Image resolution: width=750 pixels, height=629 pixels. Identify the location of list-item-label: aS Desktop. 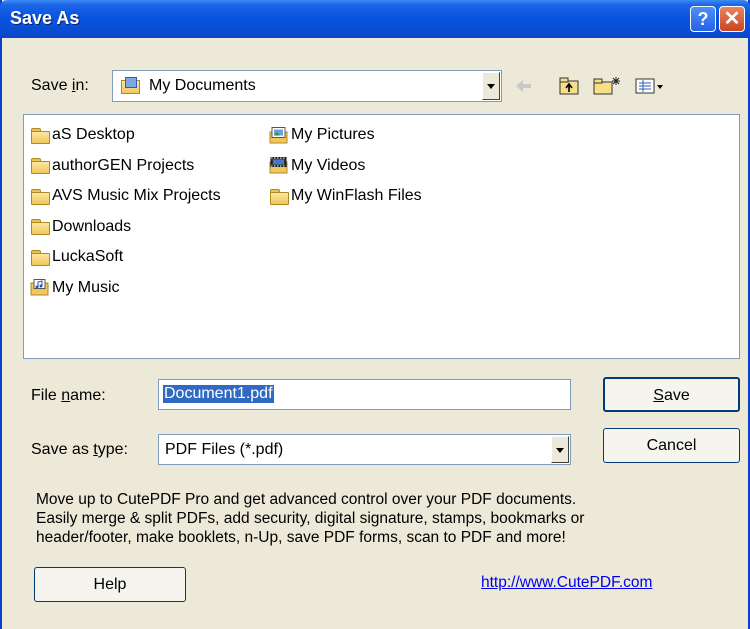
(93, 134).